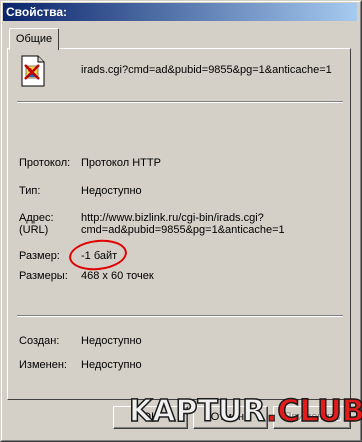 Image resolution: width=362 pixels, height=442 pixels. I want to click on dimensions-label: Размеры:, so click(43, 276).